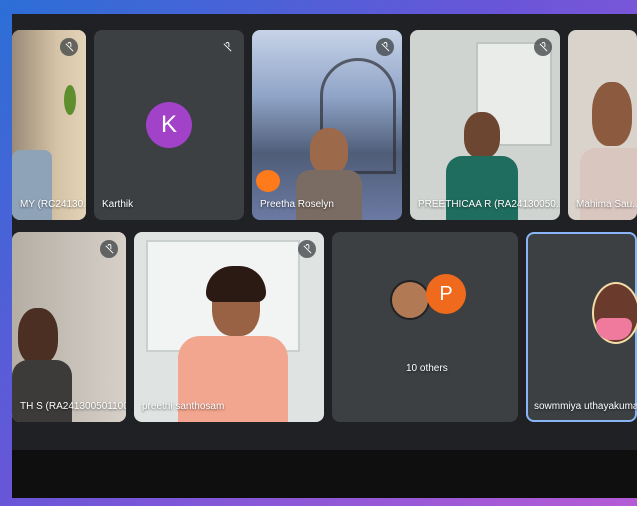 The height and width of the screenshot is (506, 637). What do you see at coordinates (118, 204) in the screenshot?
I see `participant-name: Karthik` at bounding box center [118, 204].